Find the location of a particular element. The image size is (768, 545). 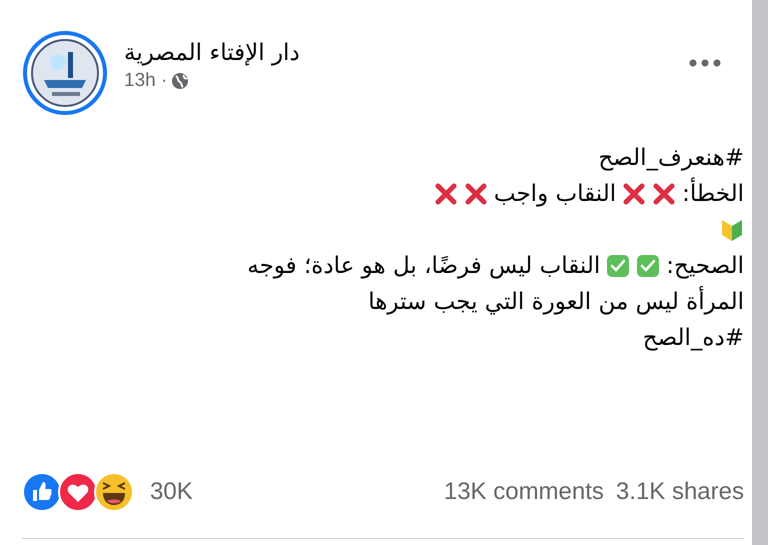

post-text: #ده_الصح is located at coordinates (693, 338).